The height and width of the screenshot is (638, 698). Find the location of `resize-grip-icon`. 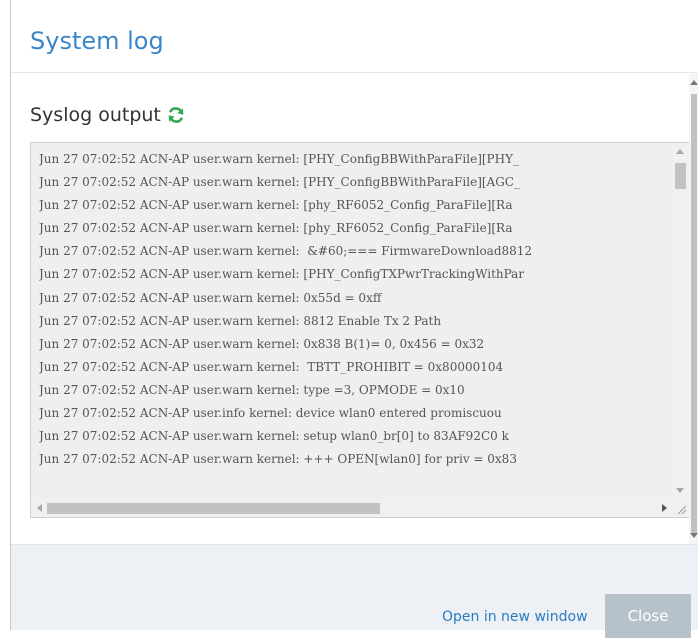

resize-grip-icon is located at coordinates (680, 508).